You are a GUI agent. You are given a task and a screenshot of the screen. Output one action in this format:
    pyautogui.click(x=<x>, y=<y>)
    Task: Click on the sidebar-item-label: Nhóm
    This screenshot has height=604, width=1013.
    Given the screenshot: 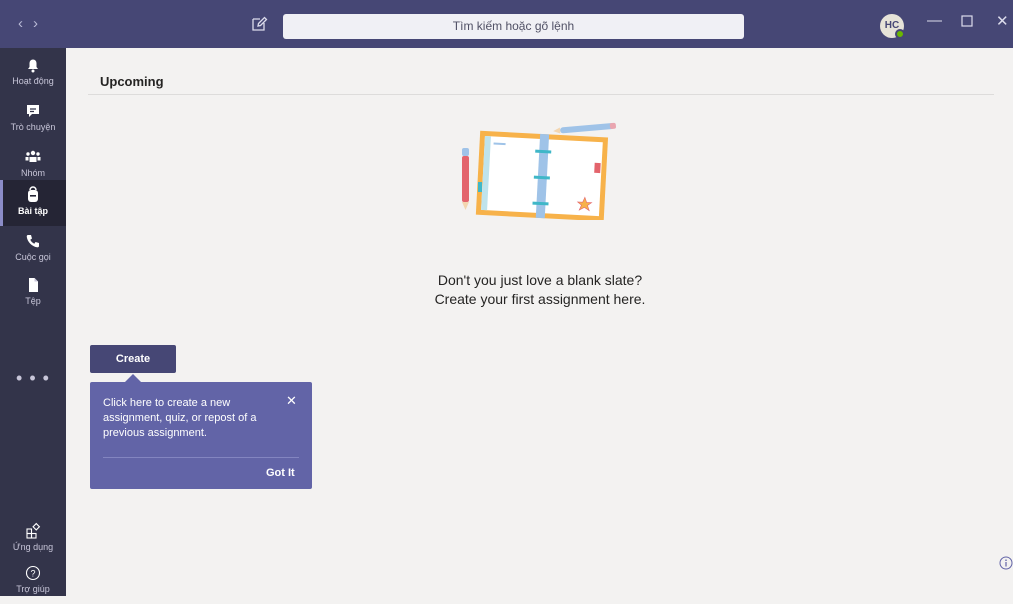 What is the action you would take?
    pyautogui.click(x=32, y=173)
    